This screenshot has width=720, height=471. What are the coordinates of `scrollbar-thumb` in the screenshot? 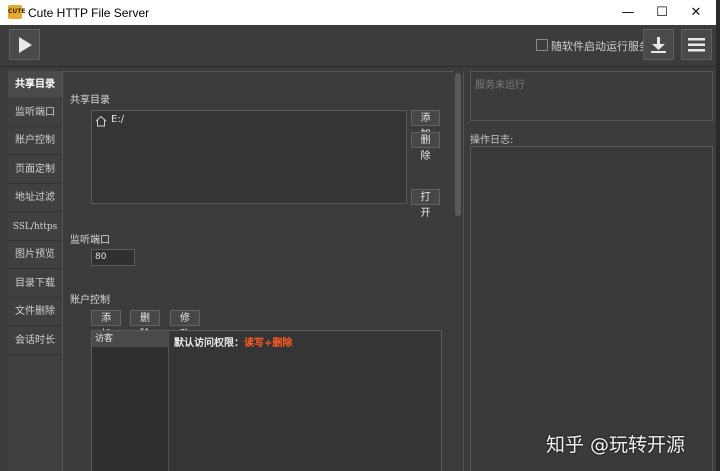 It's located at (458, 144).